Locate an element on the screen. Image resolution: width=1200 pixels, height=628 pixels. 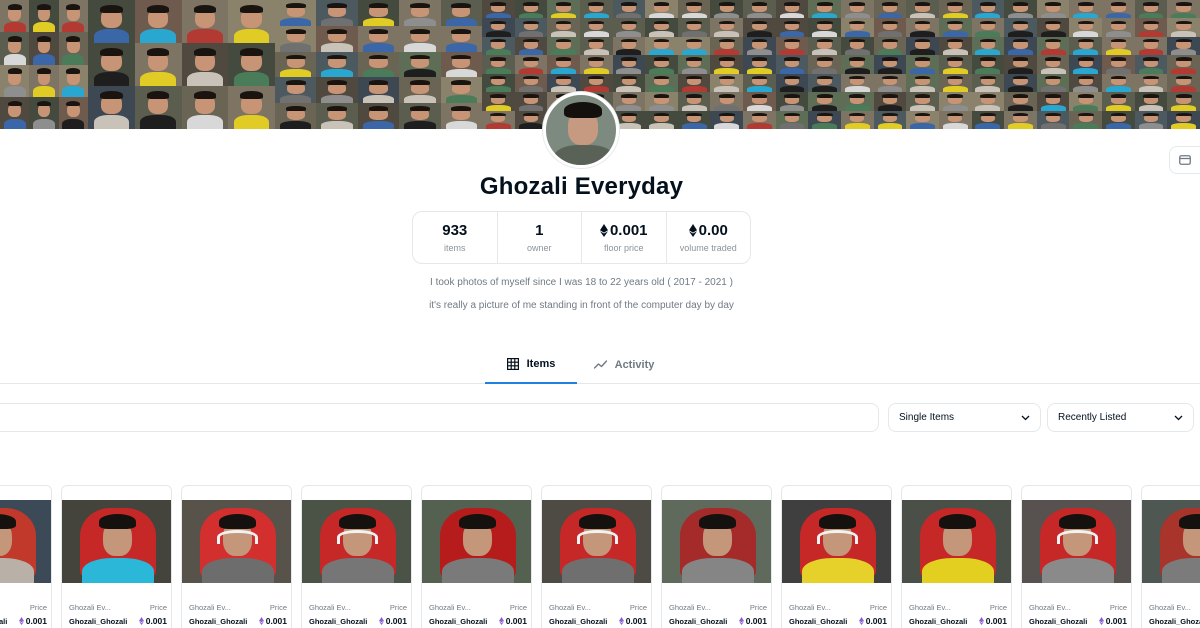
share-button is located at coordinates (1184, 160).